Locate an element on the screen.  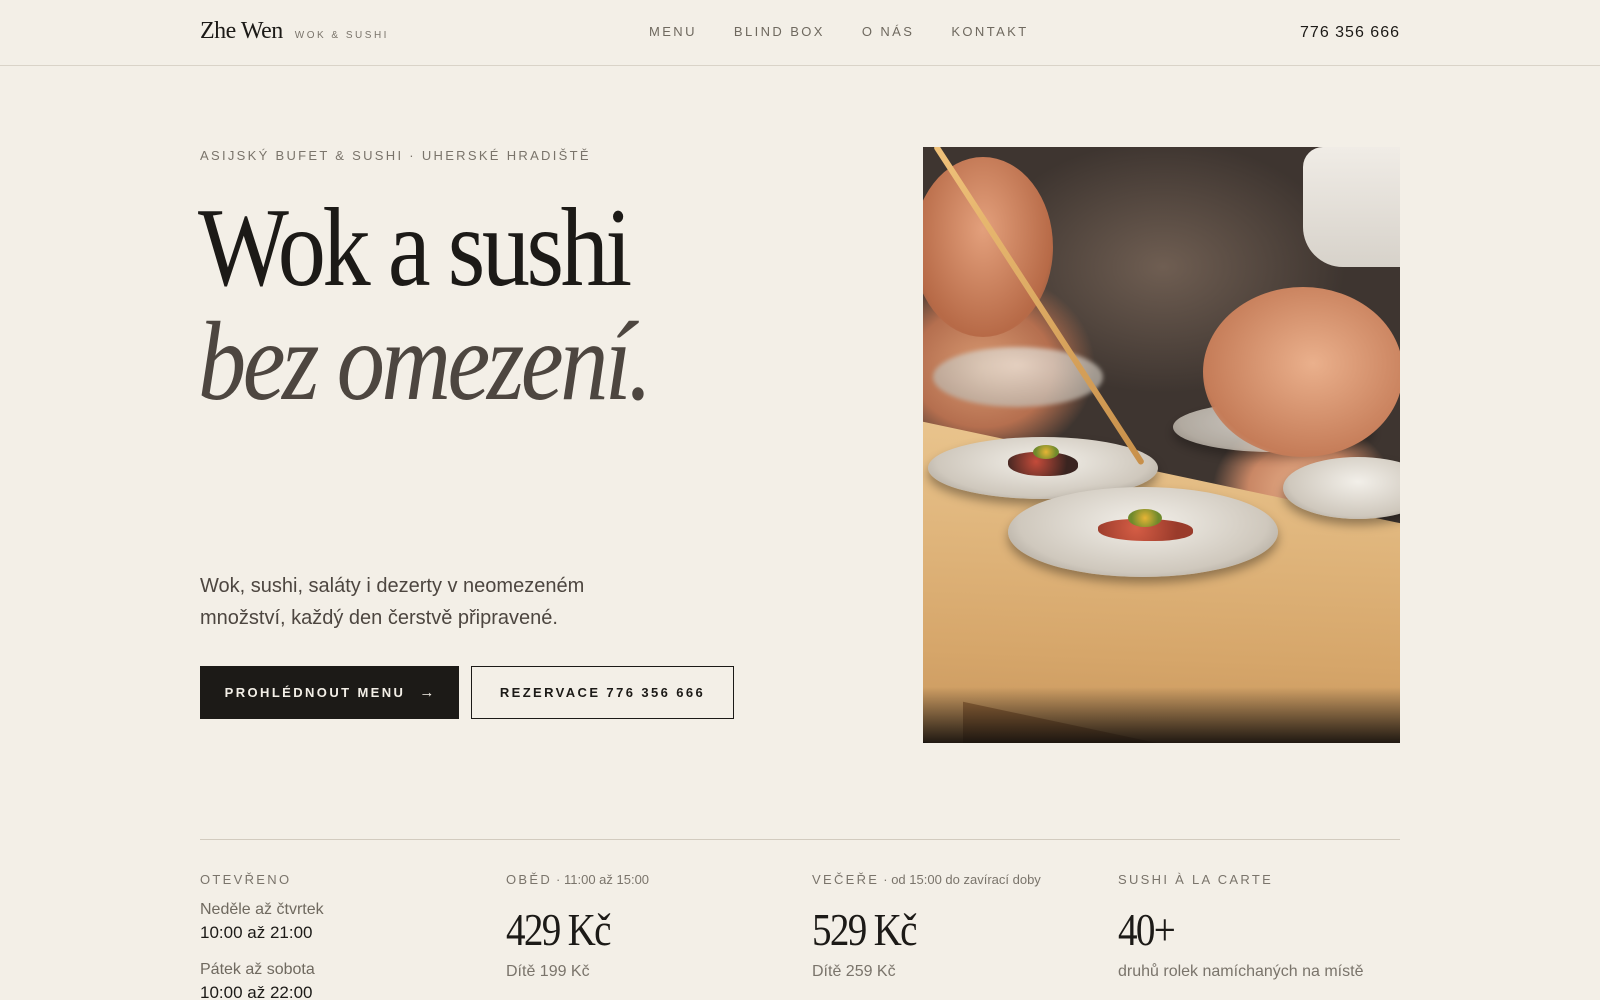
sushi-label: SUSHI À LA CARTE is located at coordinates (1196, 879).